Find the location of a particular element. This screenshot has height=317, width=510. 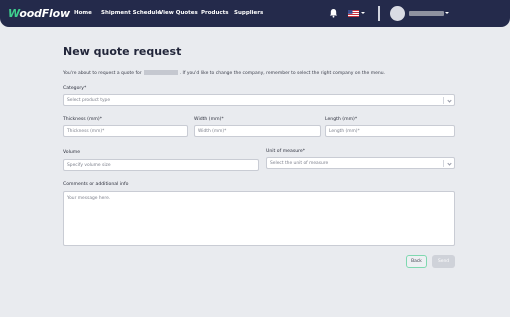

back-button: Back is located at coordinates (416, 261).